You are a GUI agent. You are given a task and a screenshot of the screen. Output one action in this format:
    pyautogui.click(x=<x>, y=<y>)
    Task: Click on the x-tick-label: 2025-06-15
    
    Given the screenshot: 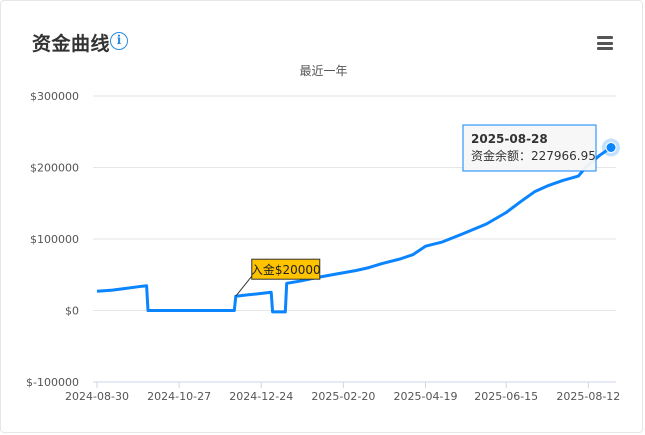 What is the action you would take?
    pyautogui.click(x=506, y=396)
    